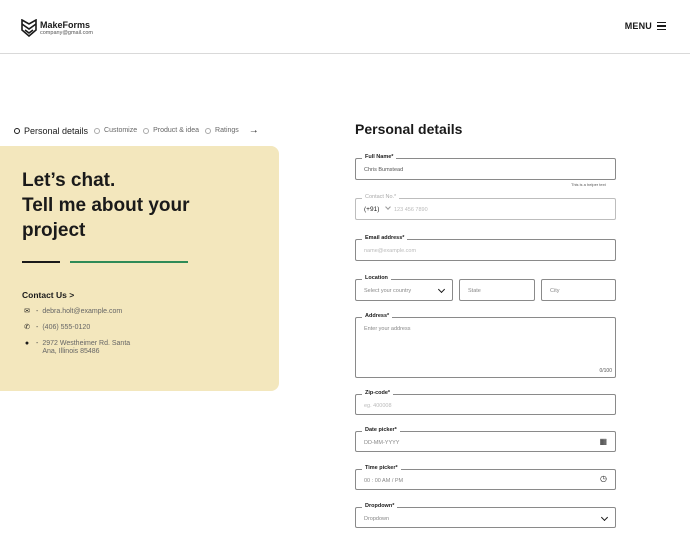 The width and height of the screenshot is (690, 542). Describe the element at coordinates (485, 248) in the screenshot. I see `email-field: Email address* name@example.com` at that location.